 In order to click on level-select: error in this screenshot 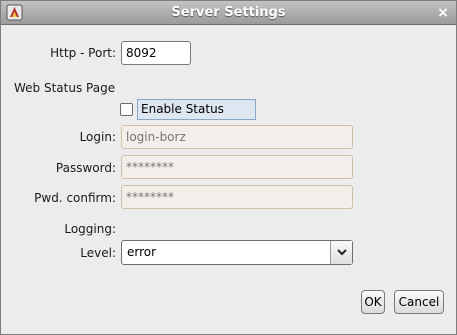, I will do `click(237, 252)`.